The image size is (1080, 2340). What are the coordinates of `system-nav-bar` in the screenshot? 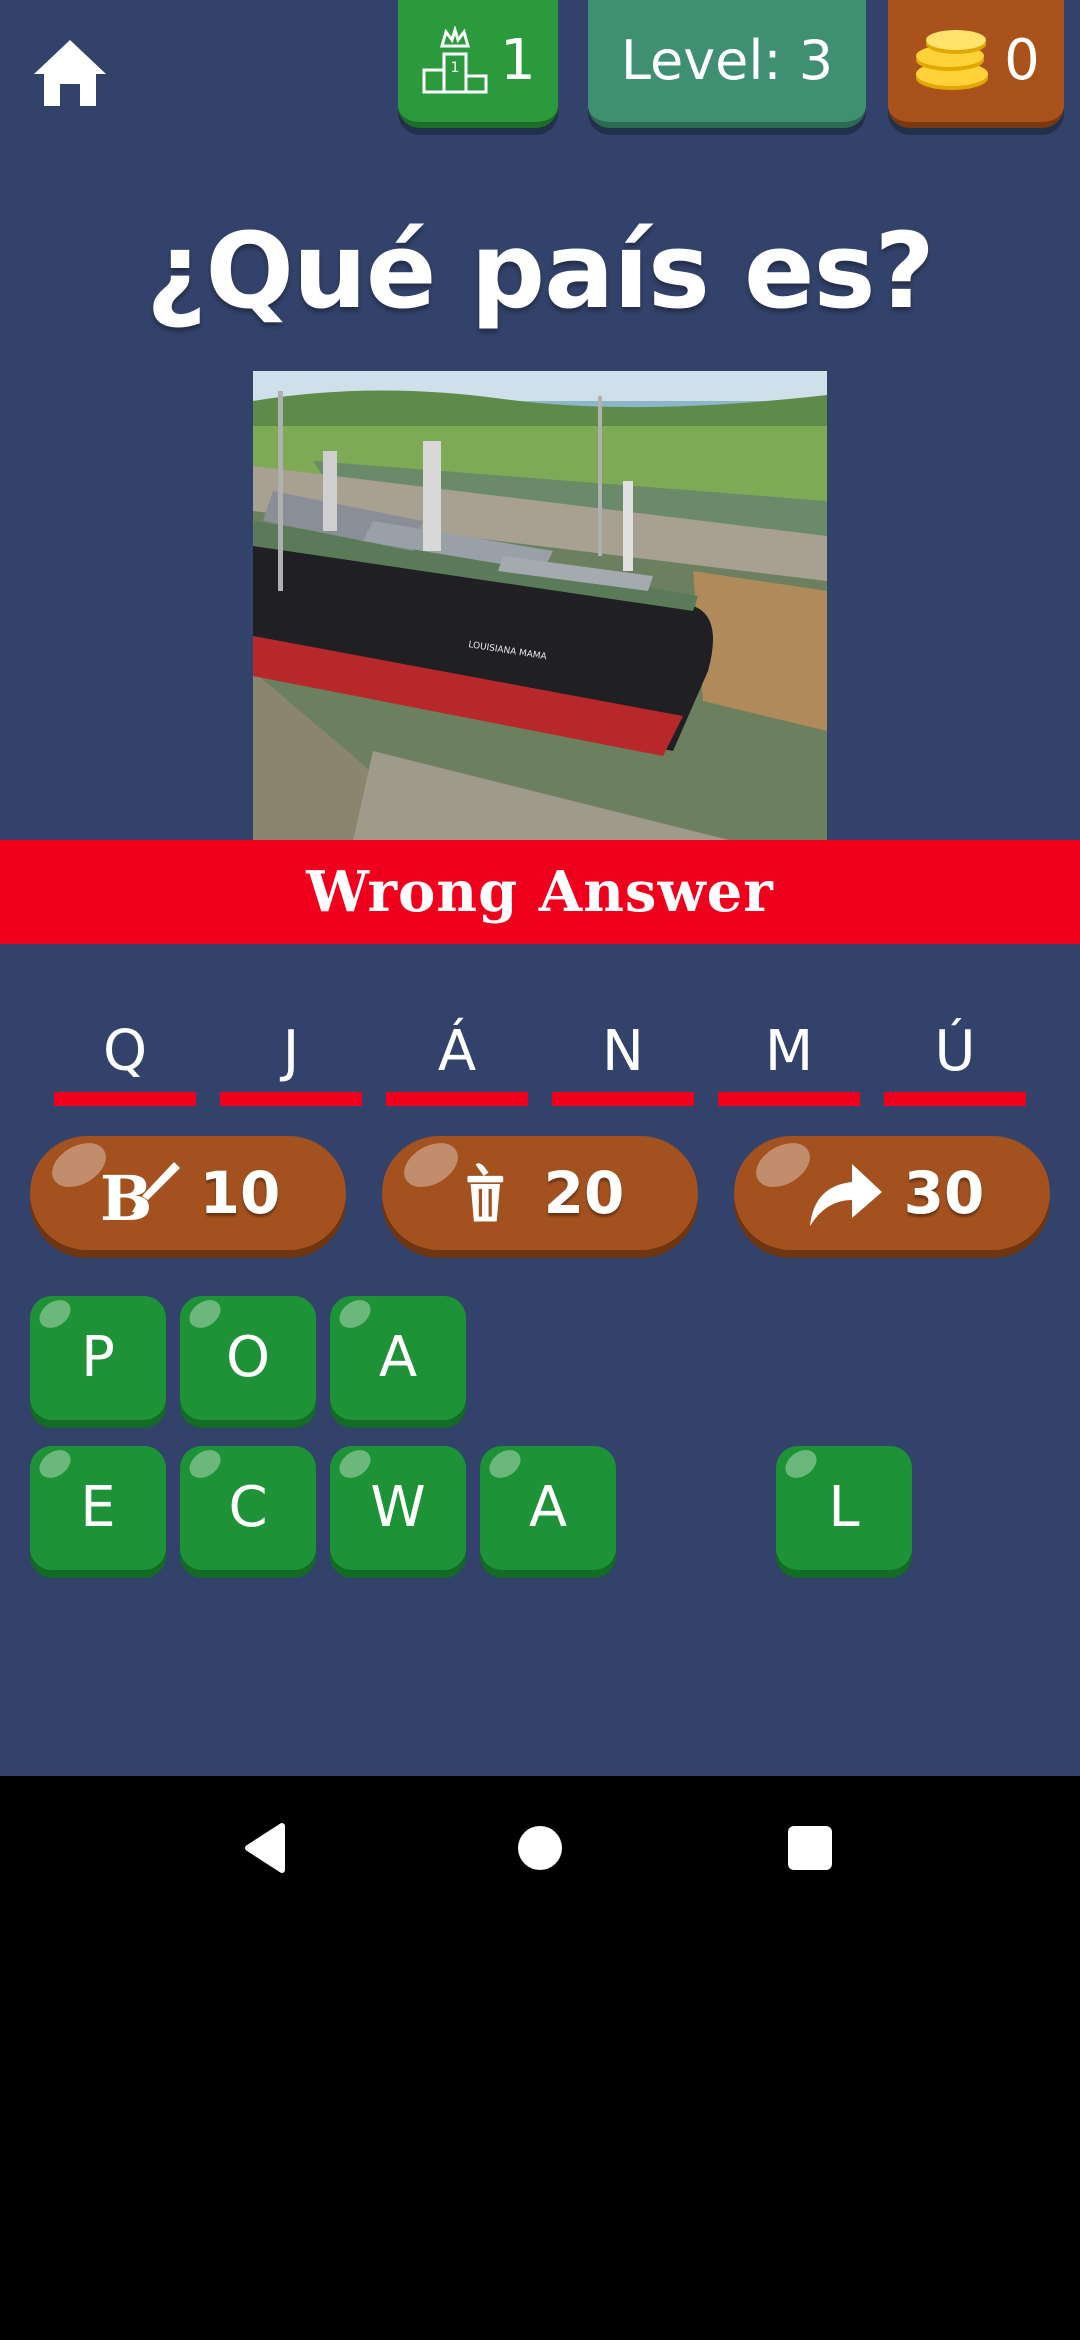 It's located at (540, 1848).